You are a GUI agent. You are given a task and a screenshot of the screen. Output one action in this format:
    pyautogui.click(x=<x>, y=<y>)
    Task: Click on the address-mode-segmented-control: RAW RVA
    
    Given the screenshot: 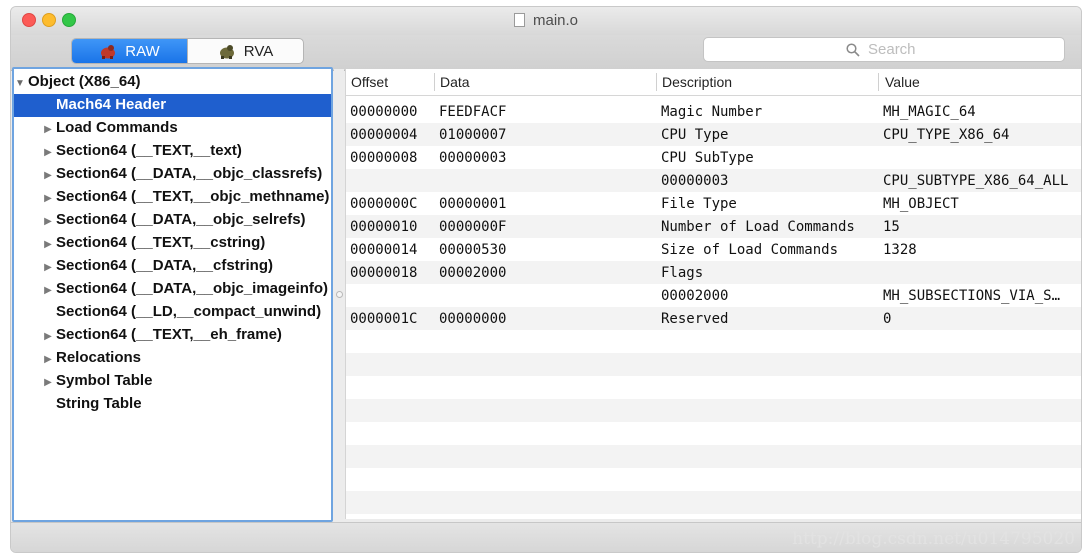 What is the action you would take?
    pyautogui.click(x=187, y=51)
    